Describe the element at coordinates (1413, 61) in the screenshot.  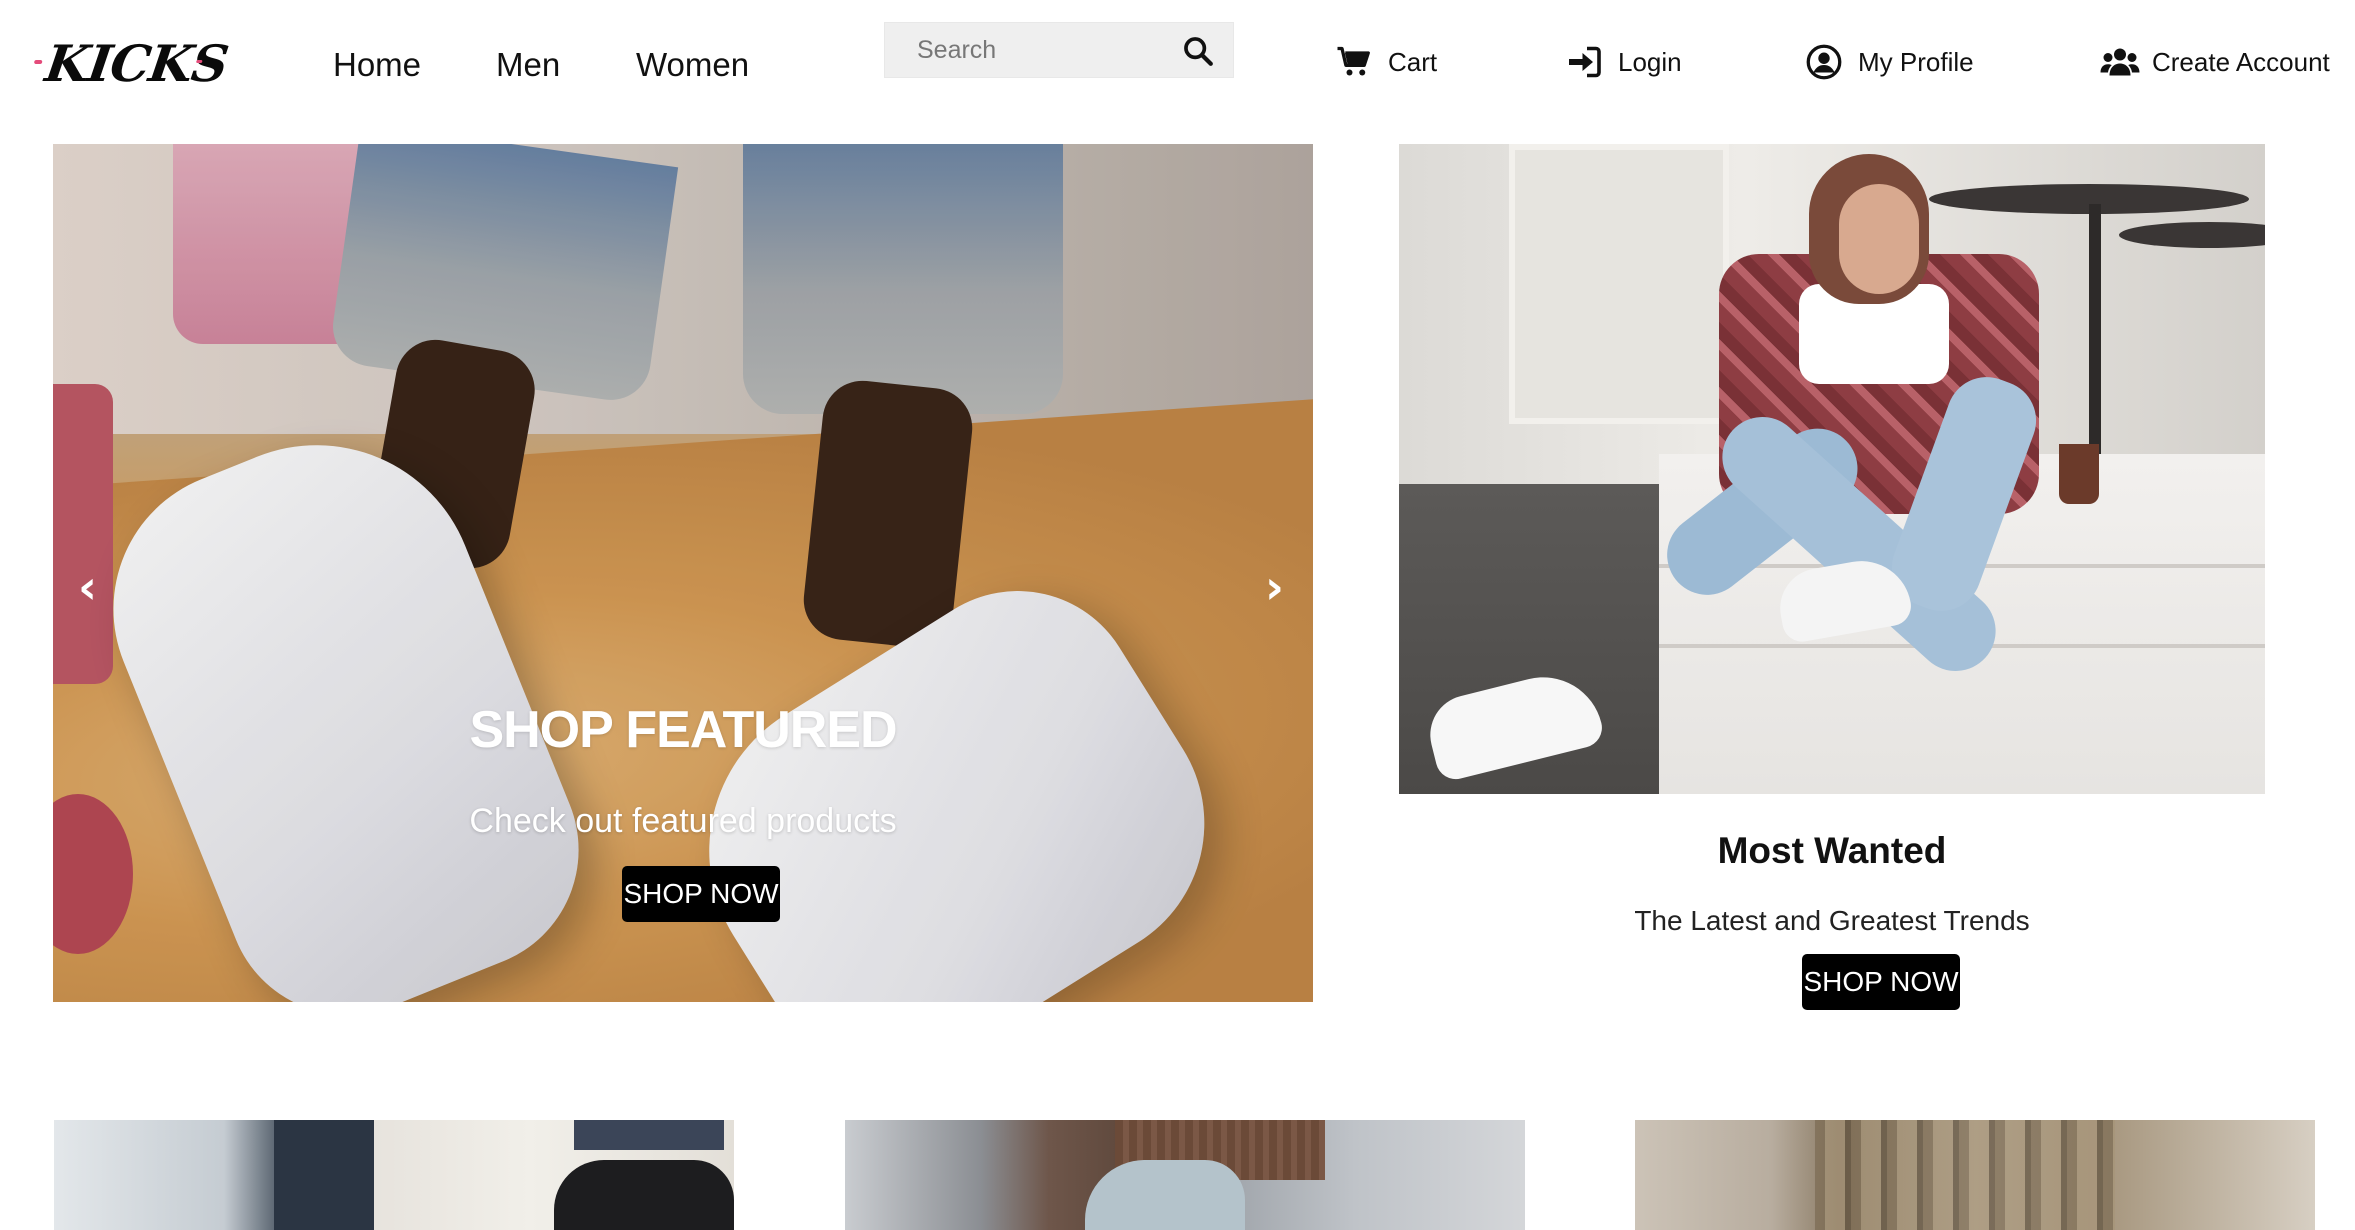
I see `cart-label: Cart` at that location.